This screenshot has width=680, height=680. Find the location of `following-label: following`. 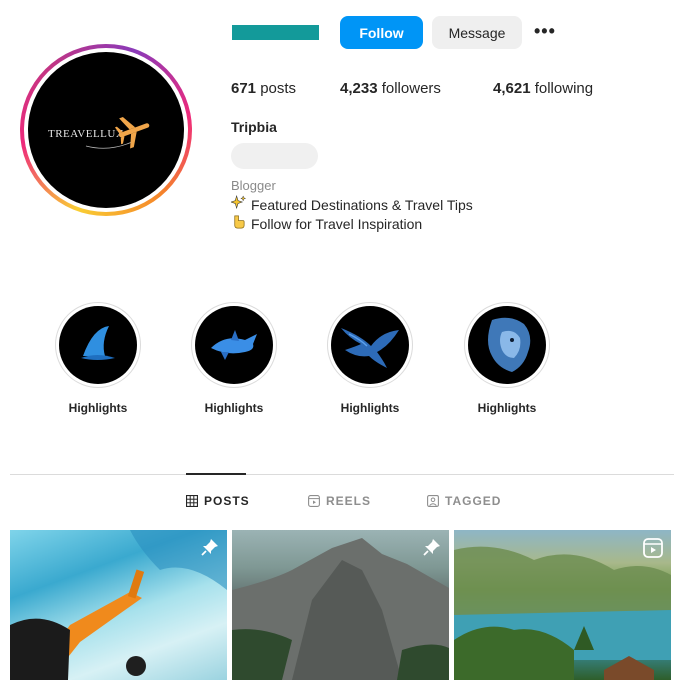

following-label: following is located at coordinates (564, 88).